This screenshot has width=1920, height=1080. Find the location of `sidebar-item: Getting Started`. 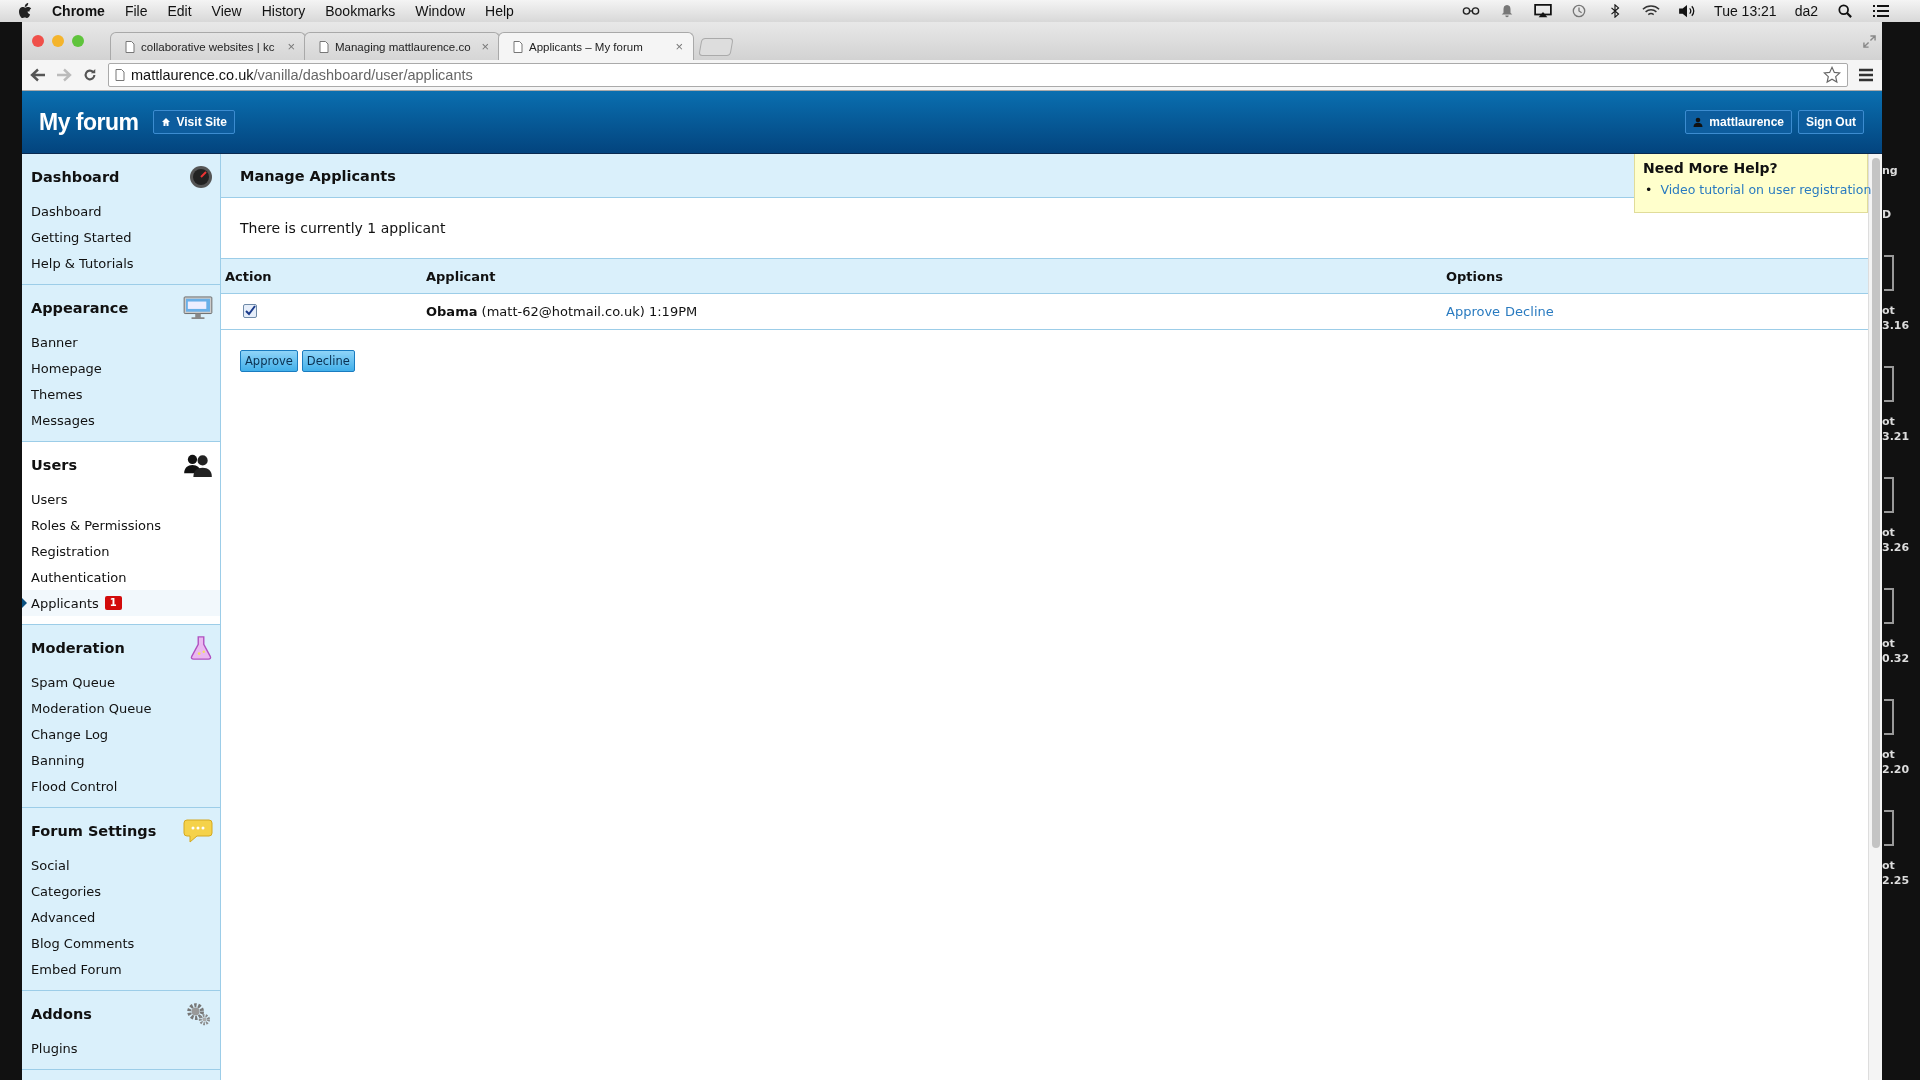

sidebar-item: Getting Started is located at coordinates (121, 237).